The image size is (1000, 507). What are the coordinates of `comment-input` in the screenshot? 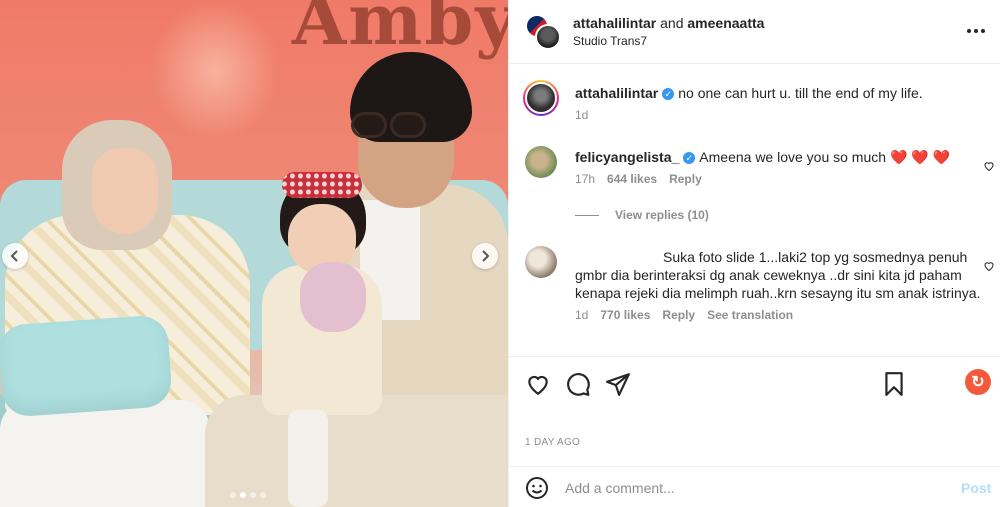 It's located at (755, 488).